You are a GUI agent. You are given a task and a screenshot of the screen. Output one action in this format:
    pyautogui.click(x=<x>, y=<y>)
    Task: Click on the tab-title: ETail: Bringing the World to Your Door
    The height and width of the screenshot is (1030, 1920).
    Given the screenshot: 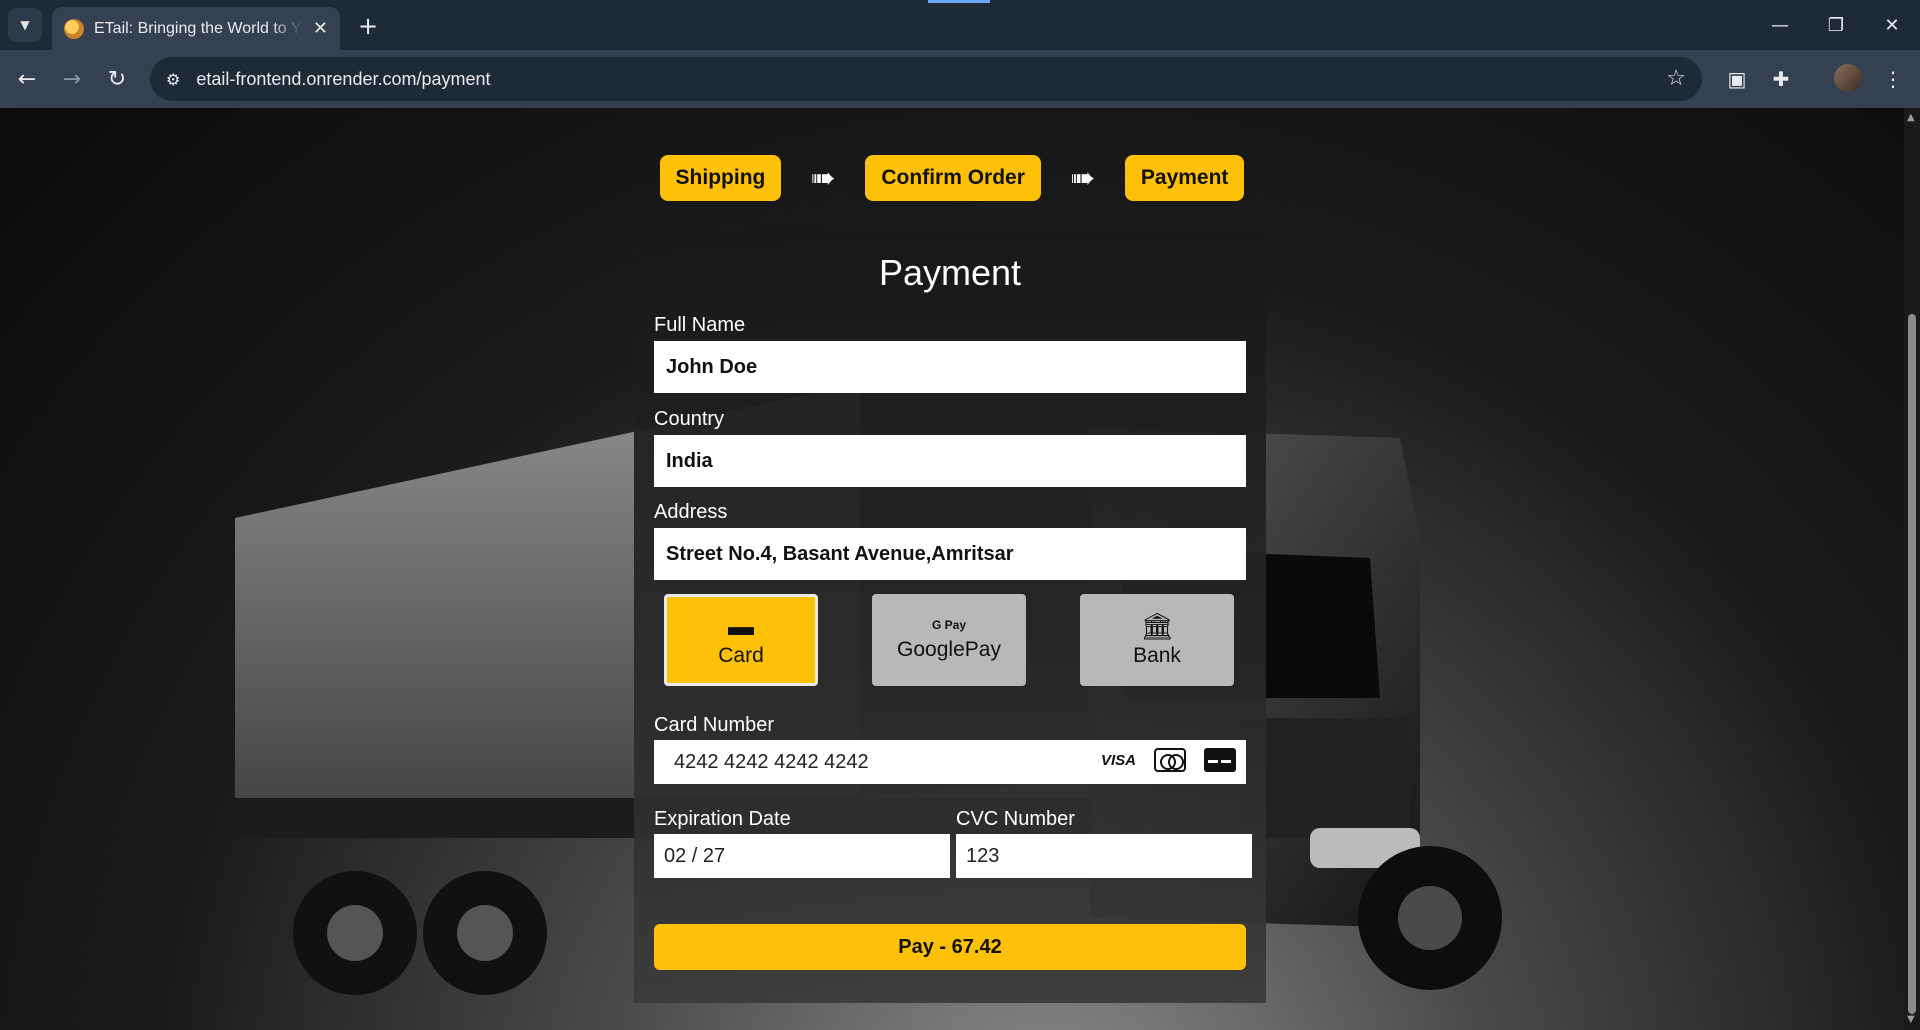 What is the action you would take?
    pyautogui.click(x=198, y=28)
    